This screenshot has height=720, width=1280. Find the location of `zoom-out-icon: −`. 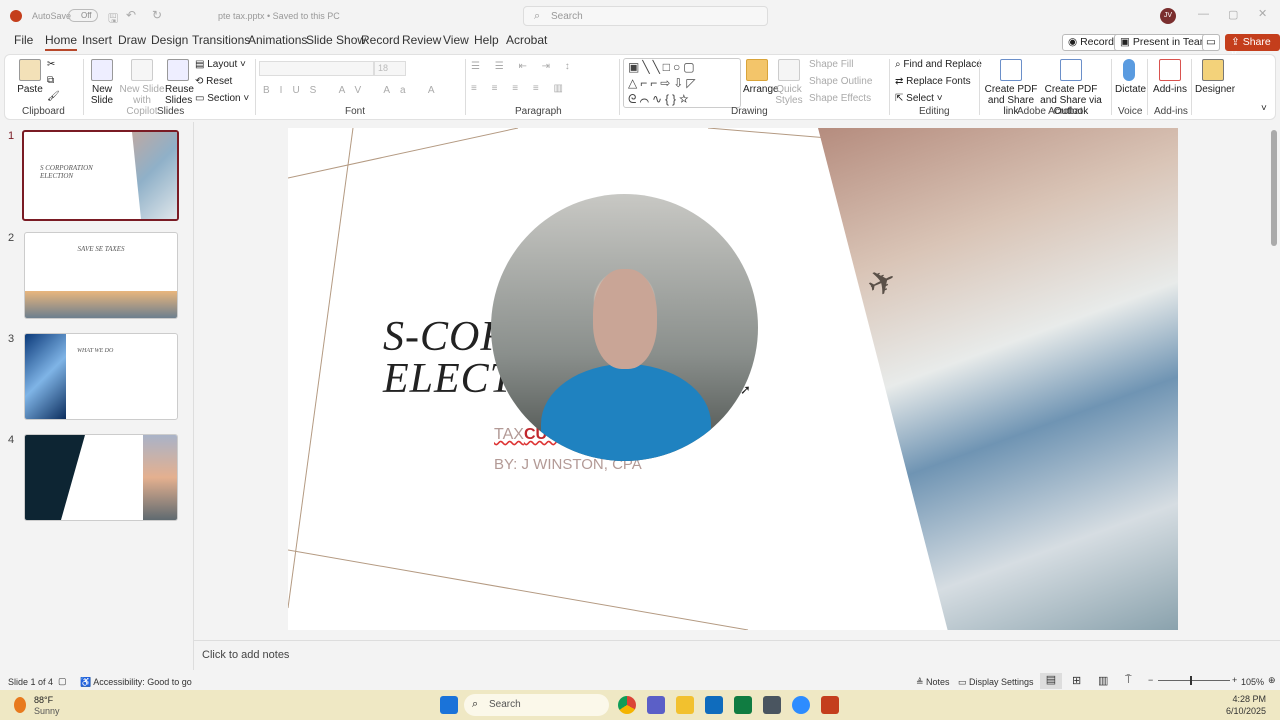

zoom-out-icon: − is located at coordinates (1150, 680).